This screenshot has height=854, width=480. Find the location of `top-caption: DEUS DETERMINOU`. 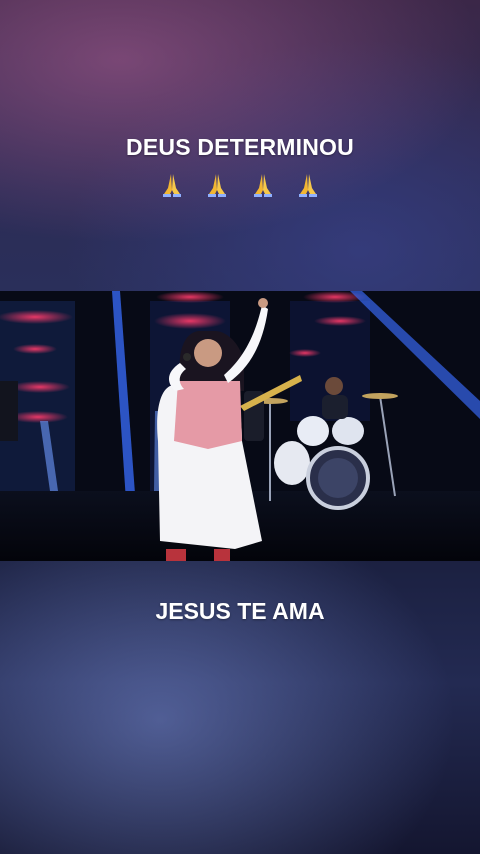

top-caption: DEUS DETERMINOU is located at coordinates (240, 147).